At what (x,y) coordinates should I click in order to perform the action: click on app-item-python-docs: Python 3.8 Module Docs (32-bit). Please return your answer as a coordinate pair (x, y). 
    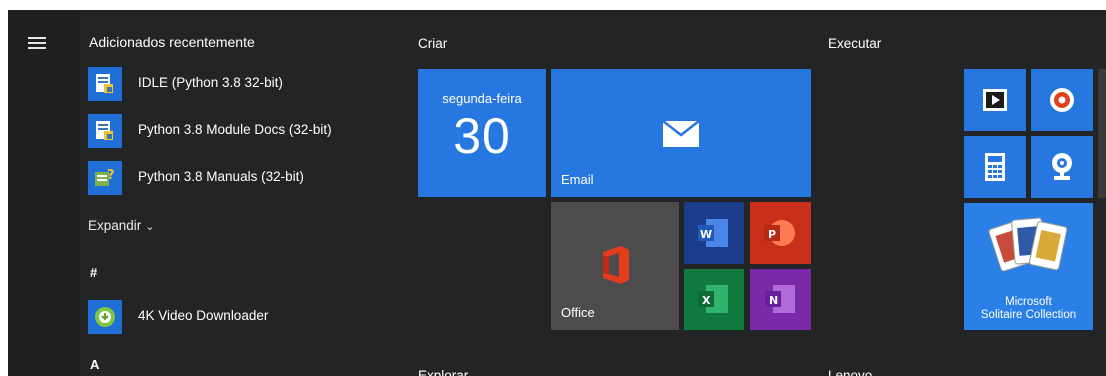
    Looking at the image, I should click on (238, 130).